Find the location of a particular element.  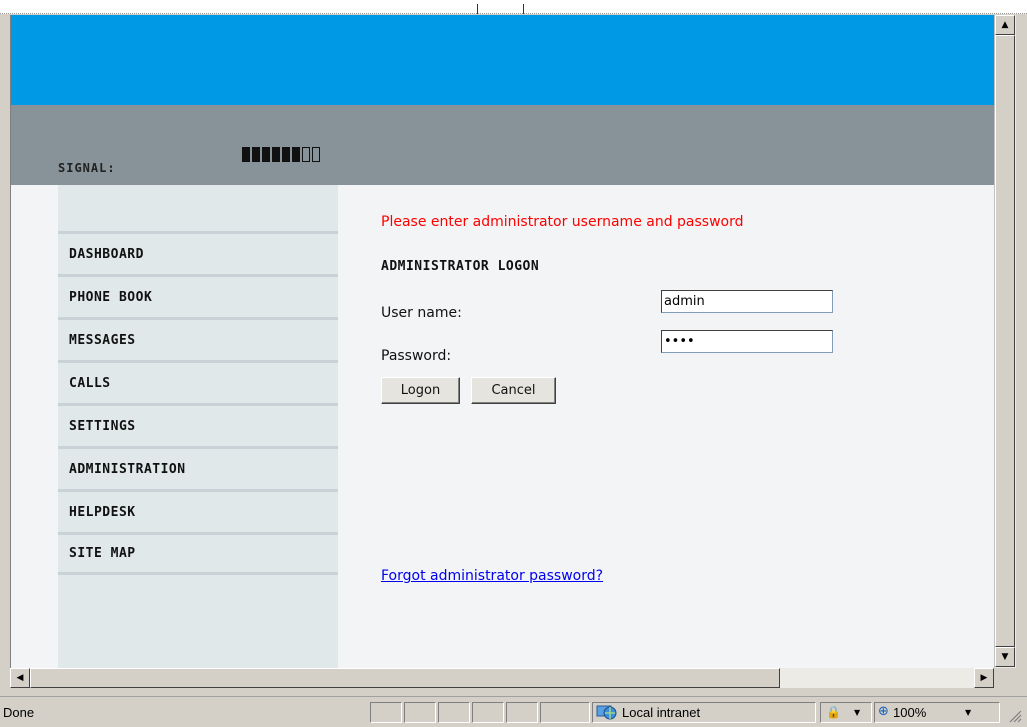

horizontal-scroll-thumb is located at coordinates (405, 678).